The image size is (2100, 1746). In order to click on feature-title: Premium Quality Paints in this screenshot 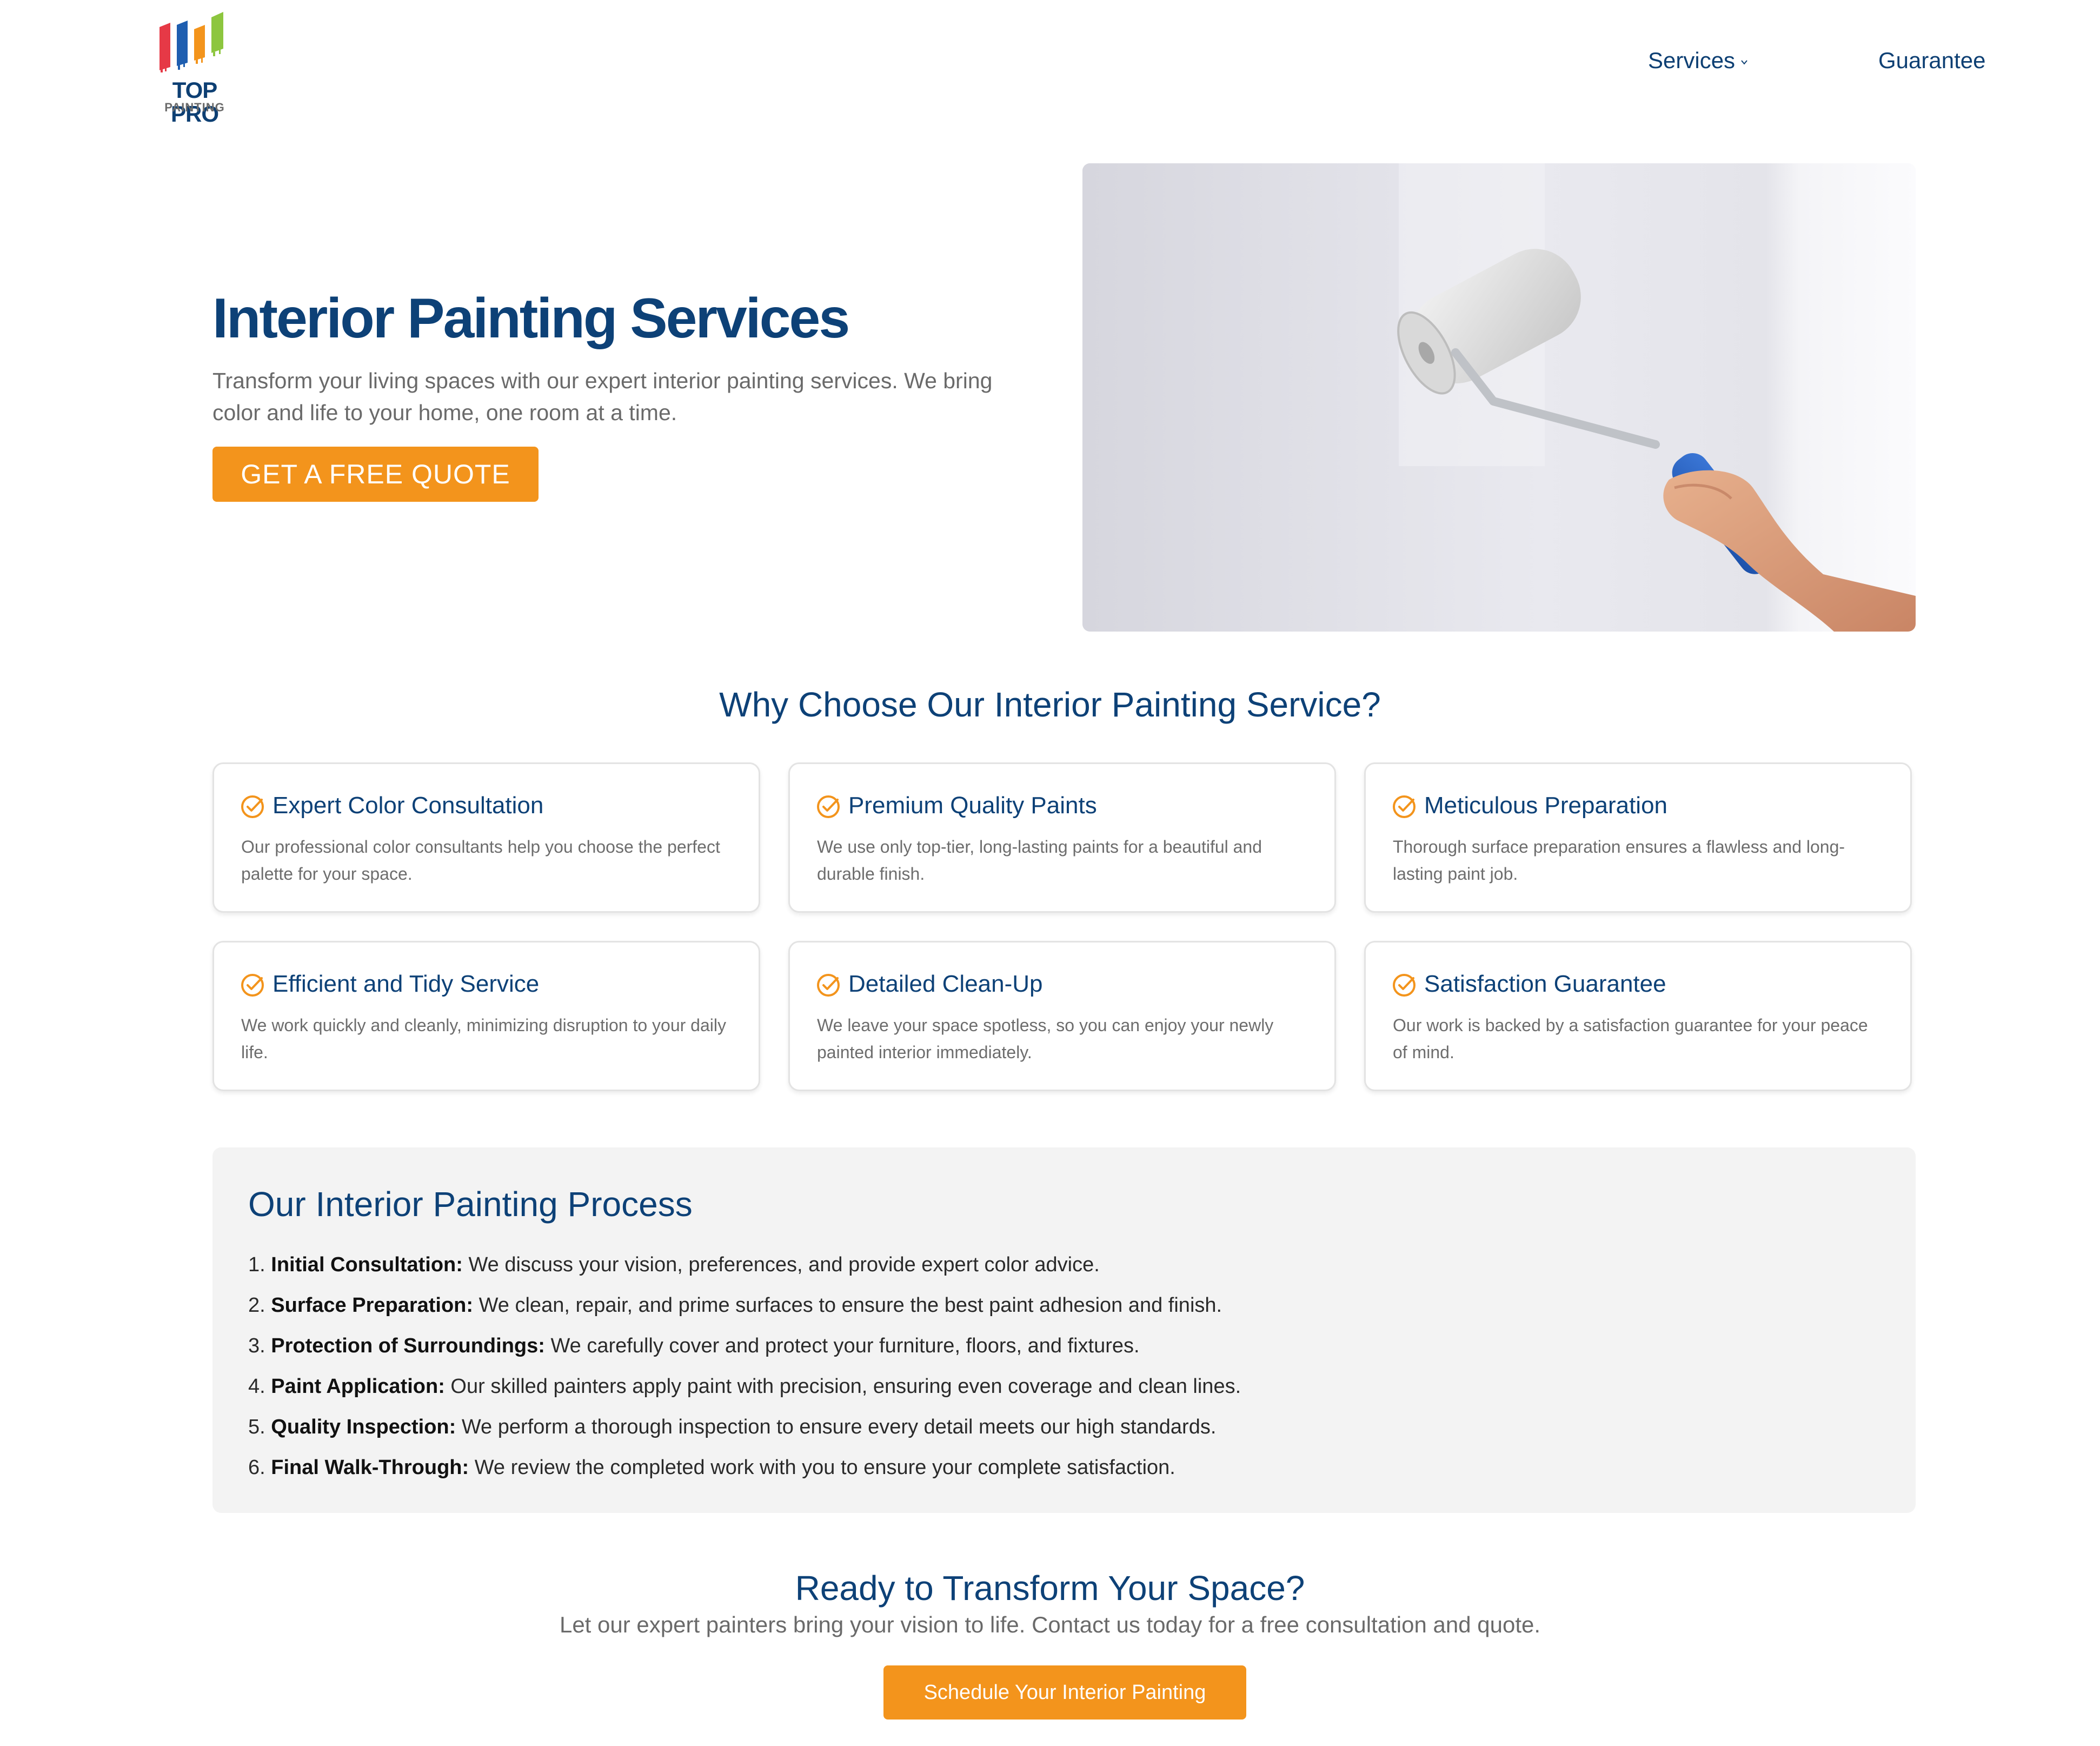, I will do `click(973, 805)`.